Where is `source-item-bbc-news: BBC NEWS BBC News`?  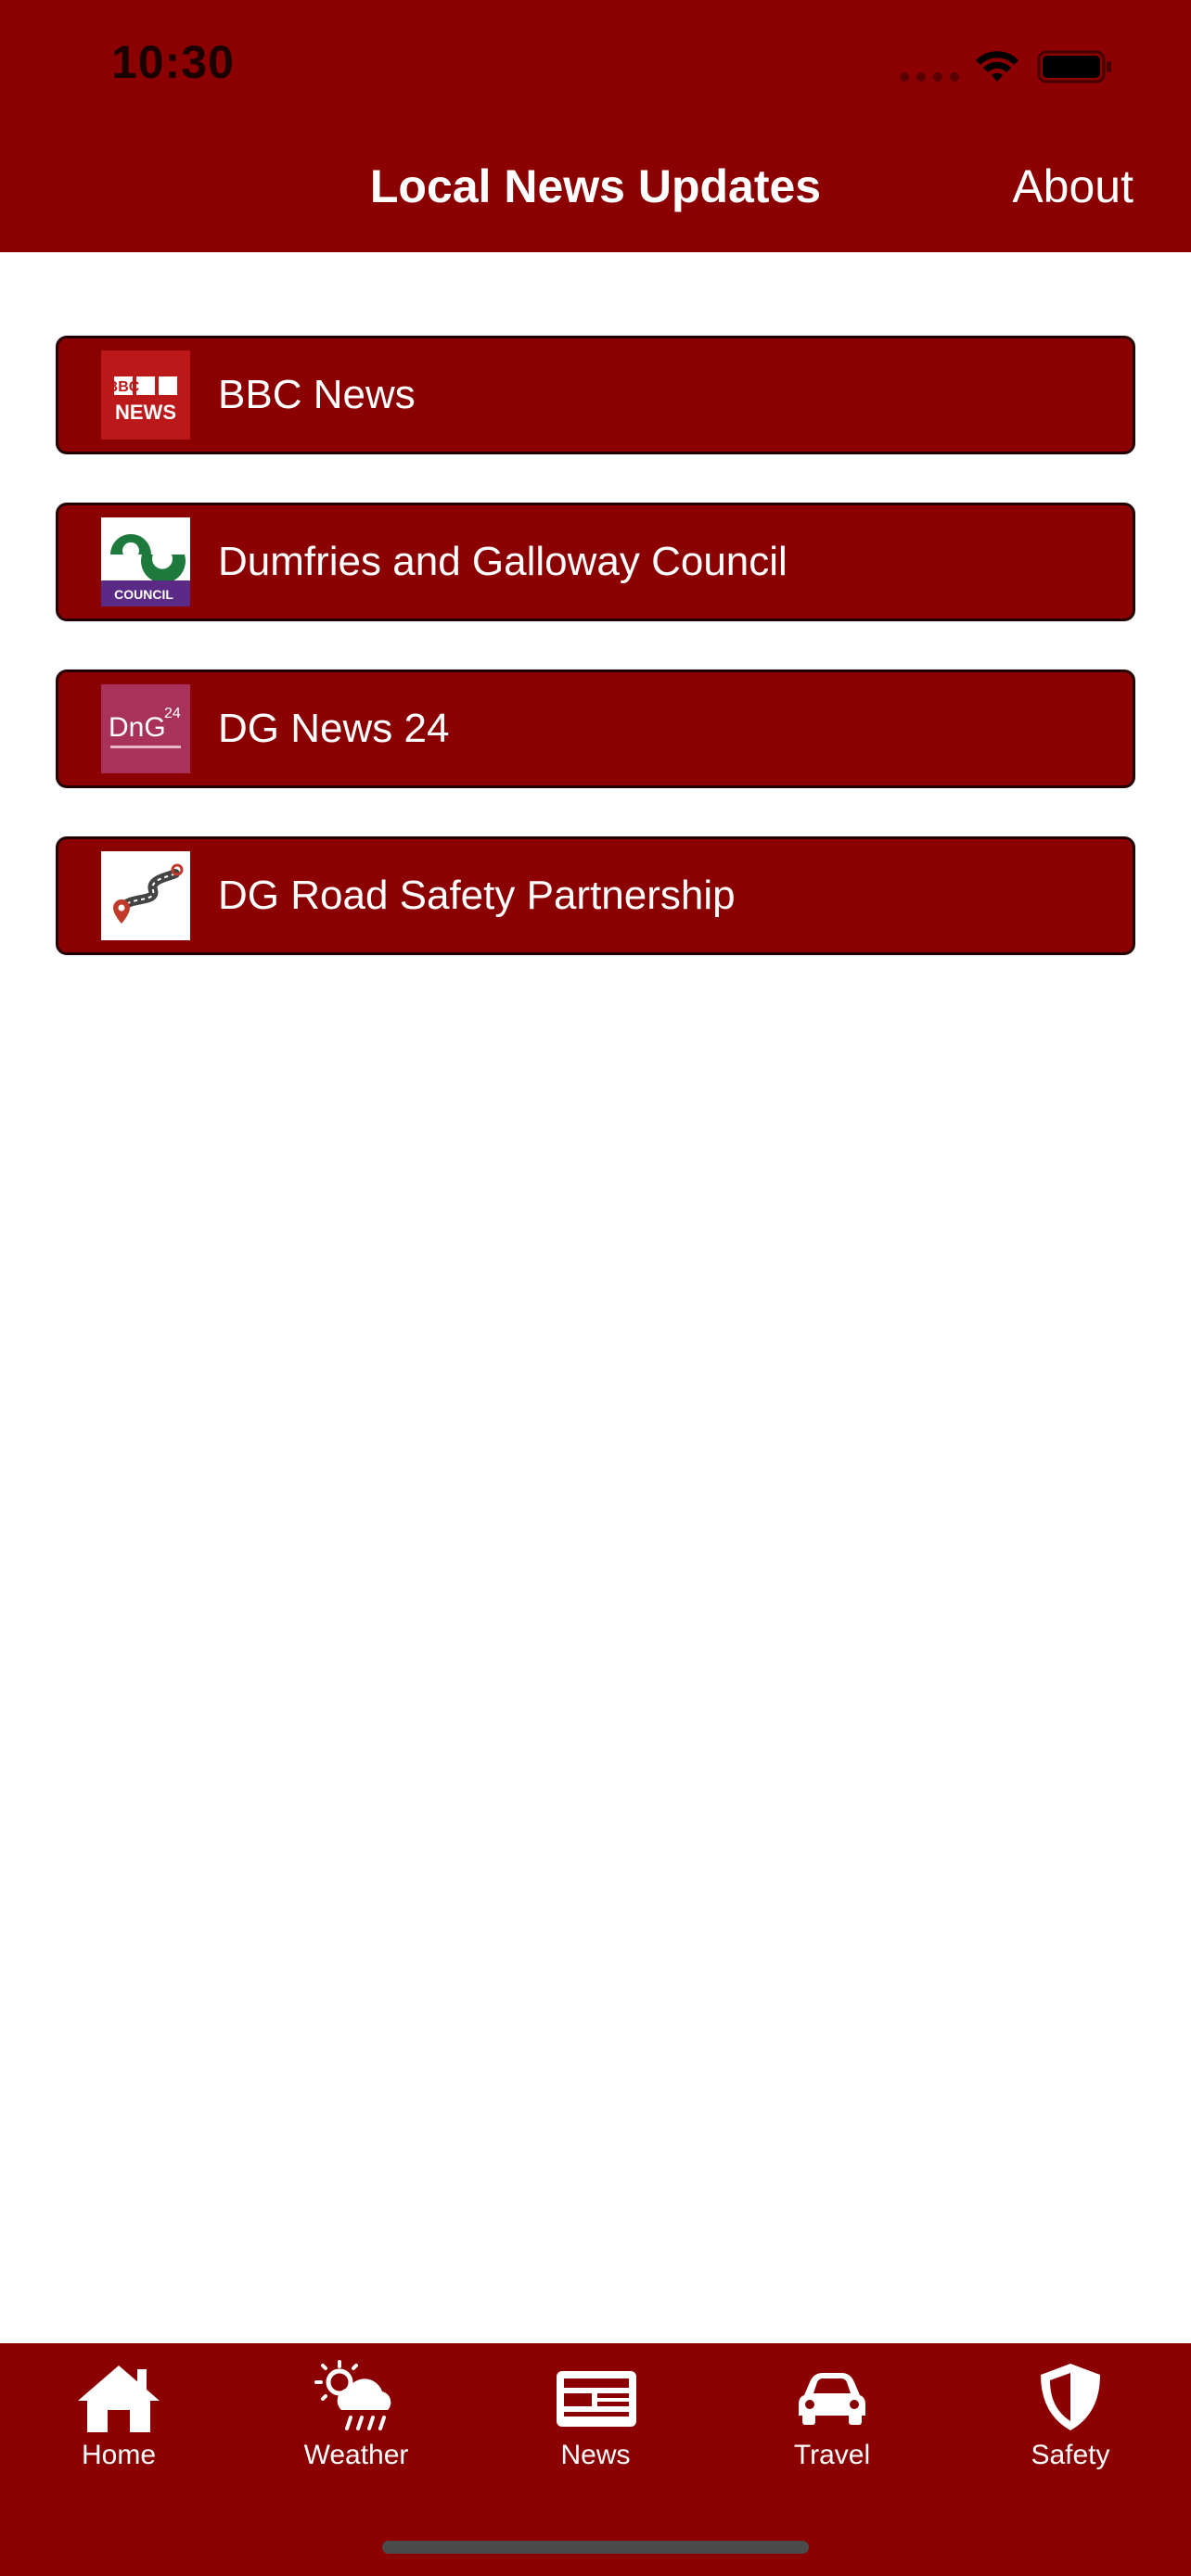
source-item-bbc-news: BBC NEWS BBC News is located at coordinates (595, 395).